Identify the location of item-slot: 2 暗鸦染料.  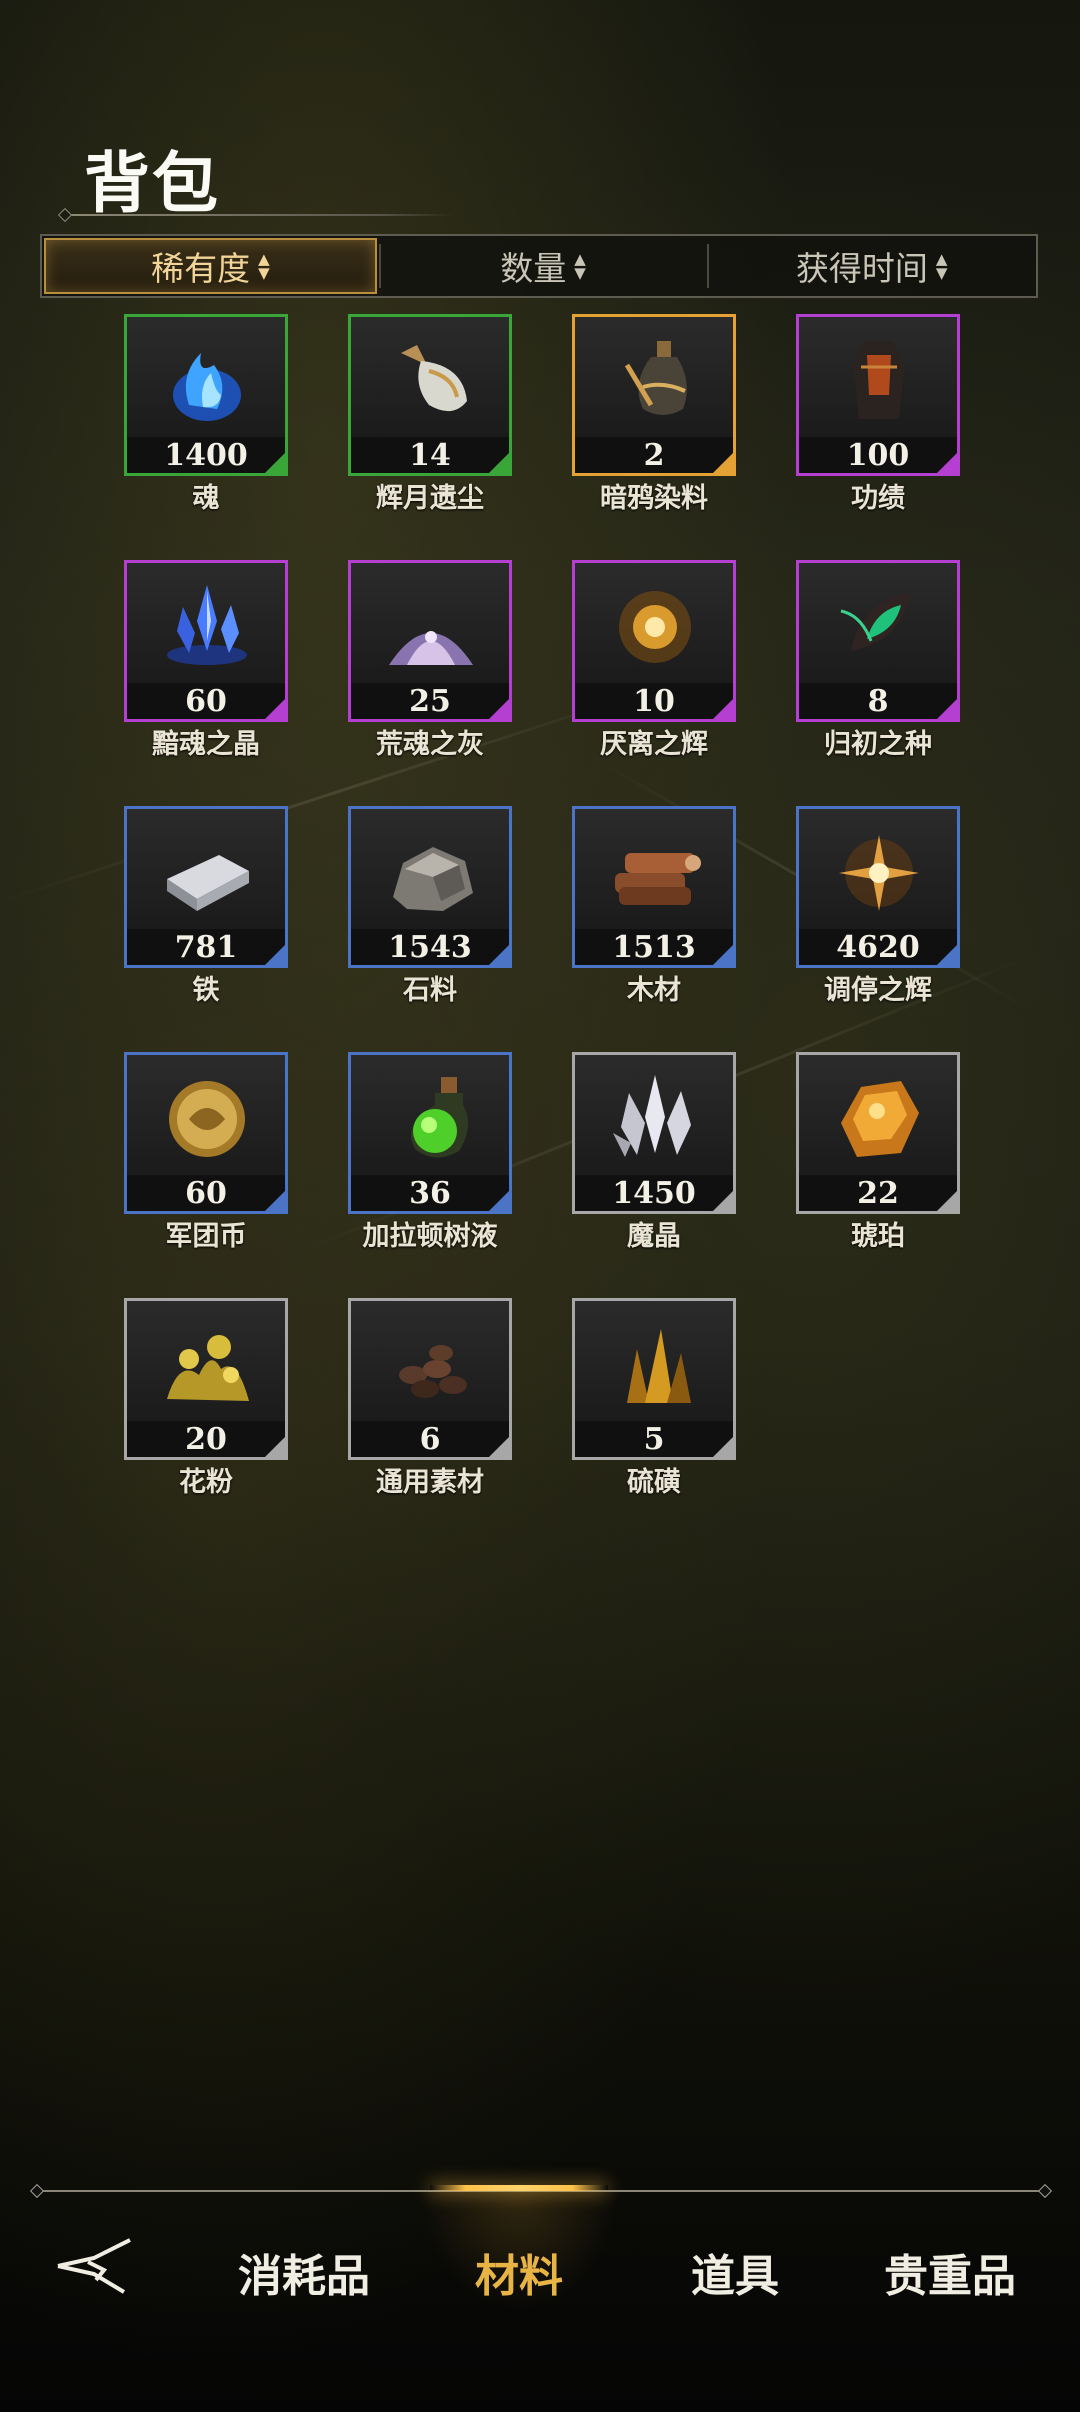
(654, 414).